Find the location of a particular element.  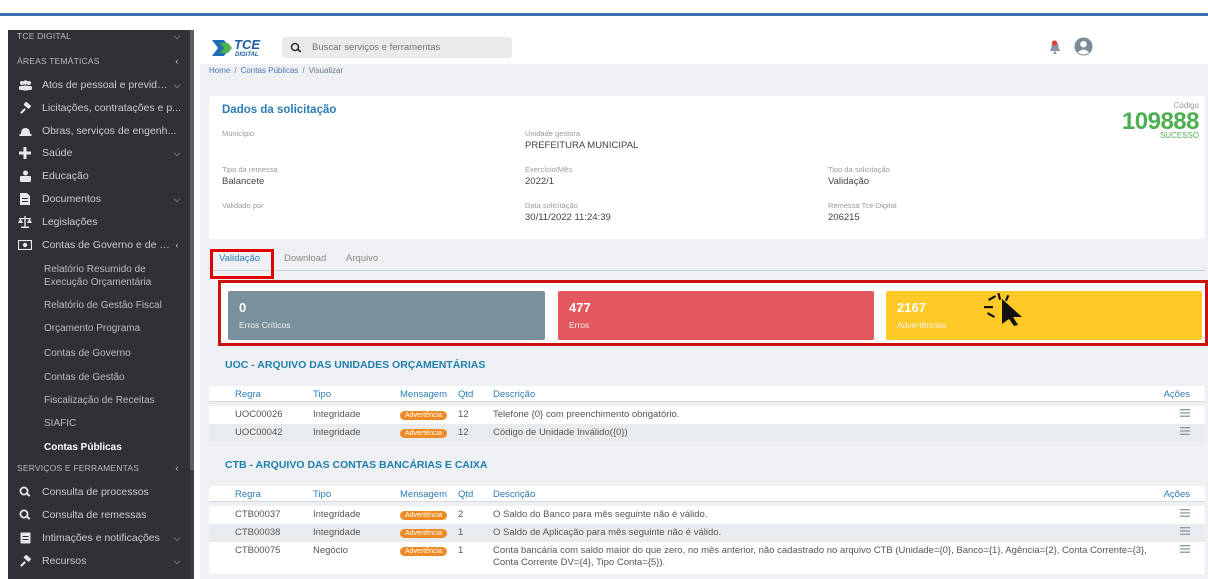

search-box is located at coordinates (397, 47).